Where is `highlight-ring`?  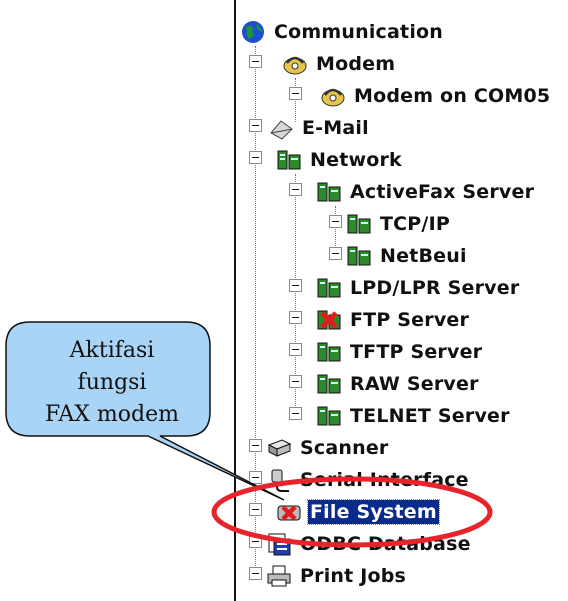 highlight-ring is located at coordinates (352, 512).